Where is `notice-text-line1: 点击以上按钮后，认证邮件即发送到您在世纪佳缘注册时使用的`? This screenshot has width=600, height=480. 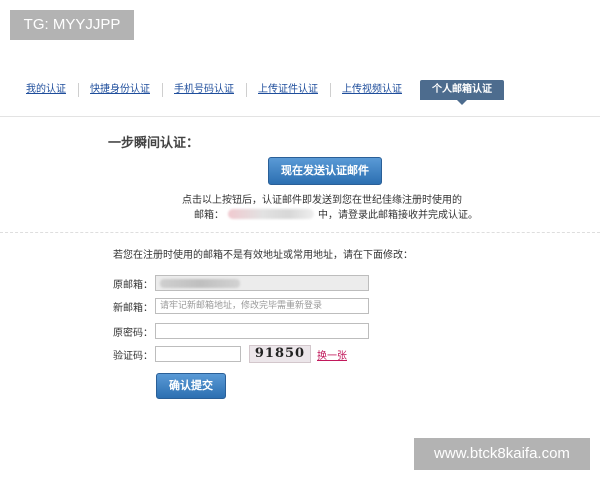
notice-text-line1: 点击以上按钮后，认证邮件即发送到您在世纪佳缘注册时使用的 is located at coordinates (322, 200).